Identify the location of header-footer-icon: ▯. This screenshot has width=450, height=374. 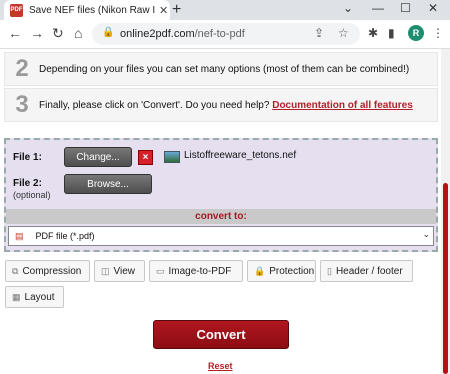
(329, 270).